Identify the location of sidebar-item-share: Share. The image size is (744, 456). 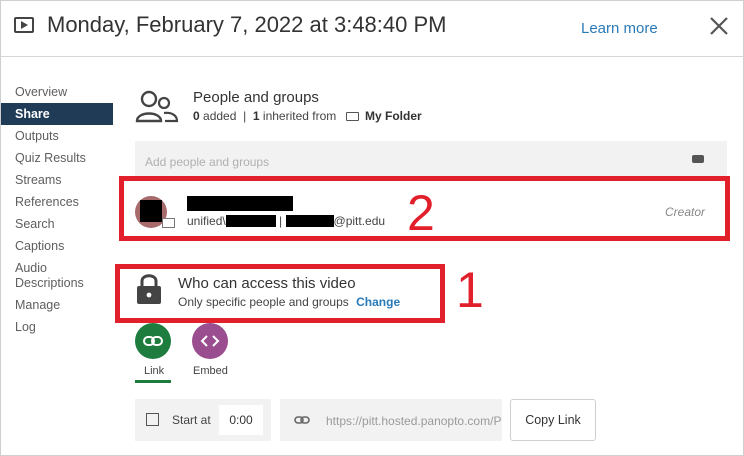
(57, 114).